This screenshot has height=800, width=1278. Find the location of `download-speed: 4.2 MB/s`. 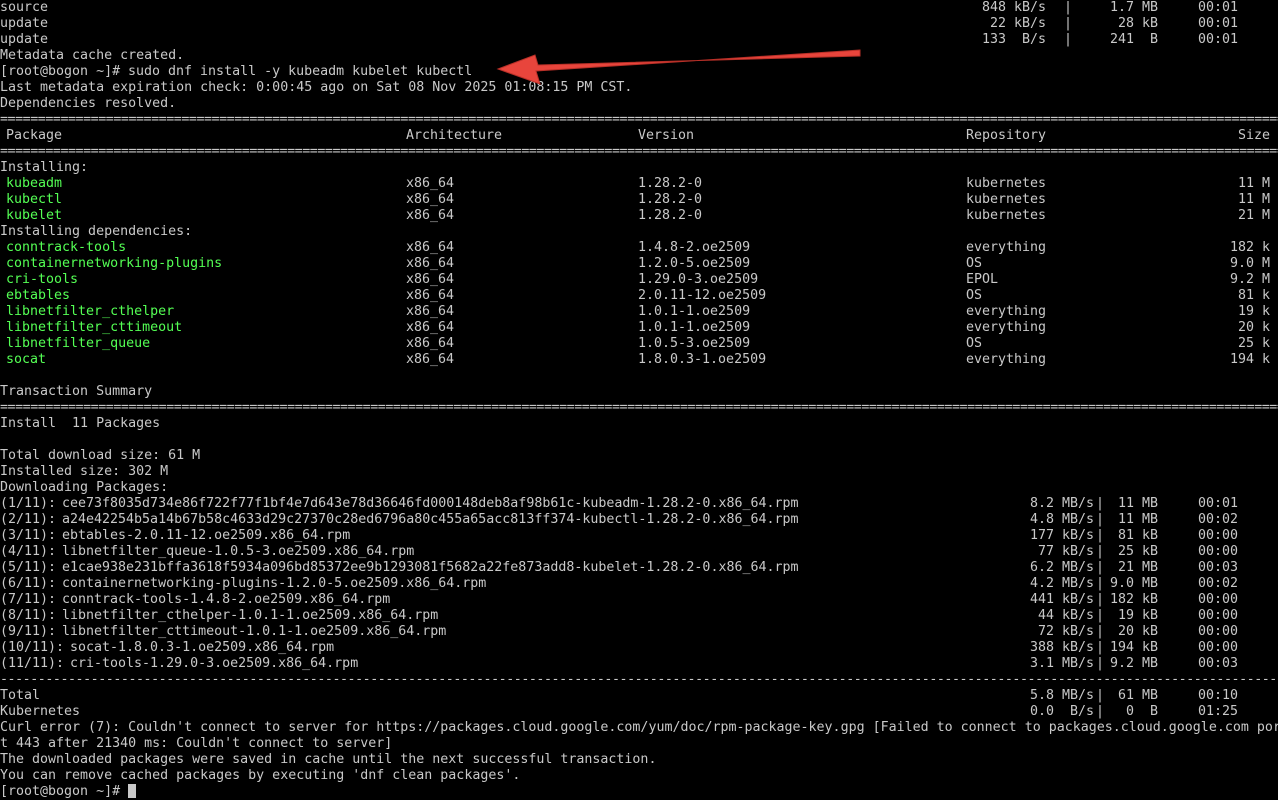

download-speed: 4.2 MB/s is located at coordinates (1061, 583).